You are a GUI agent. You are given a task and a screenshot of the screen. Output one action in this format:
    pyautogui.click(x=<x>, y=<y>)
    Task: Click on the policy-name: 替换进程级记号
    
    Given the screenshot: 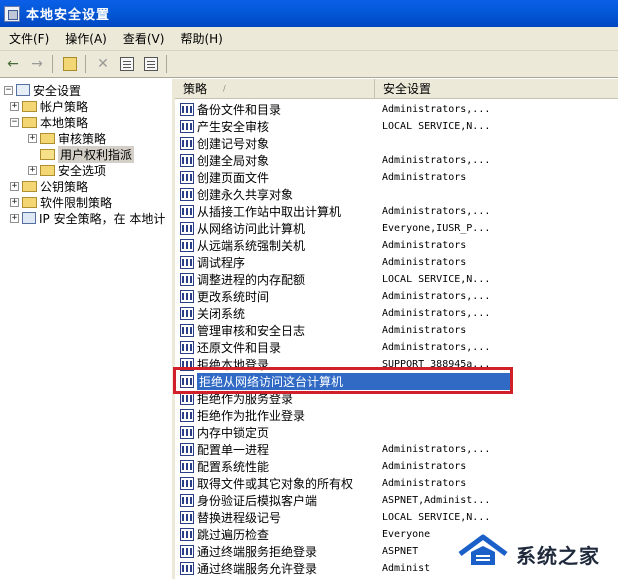 What is the action you would take?
    pyautogui.click(x=239, y=518)
    